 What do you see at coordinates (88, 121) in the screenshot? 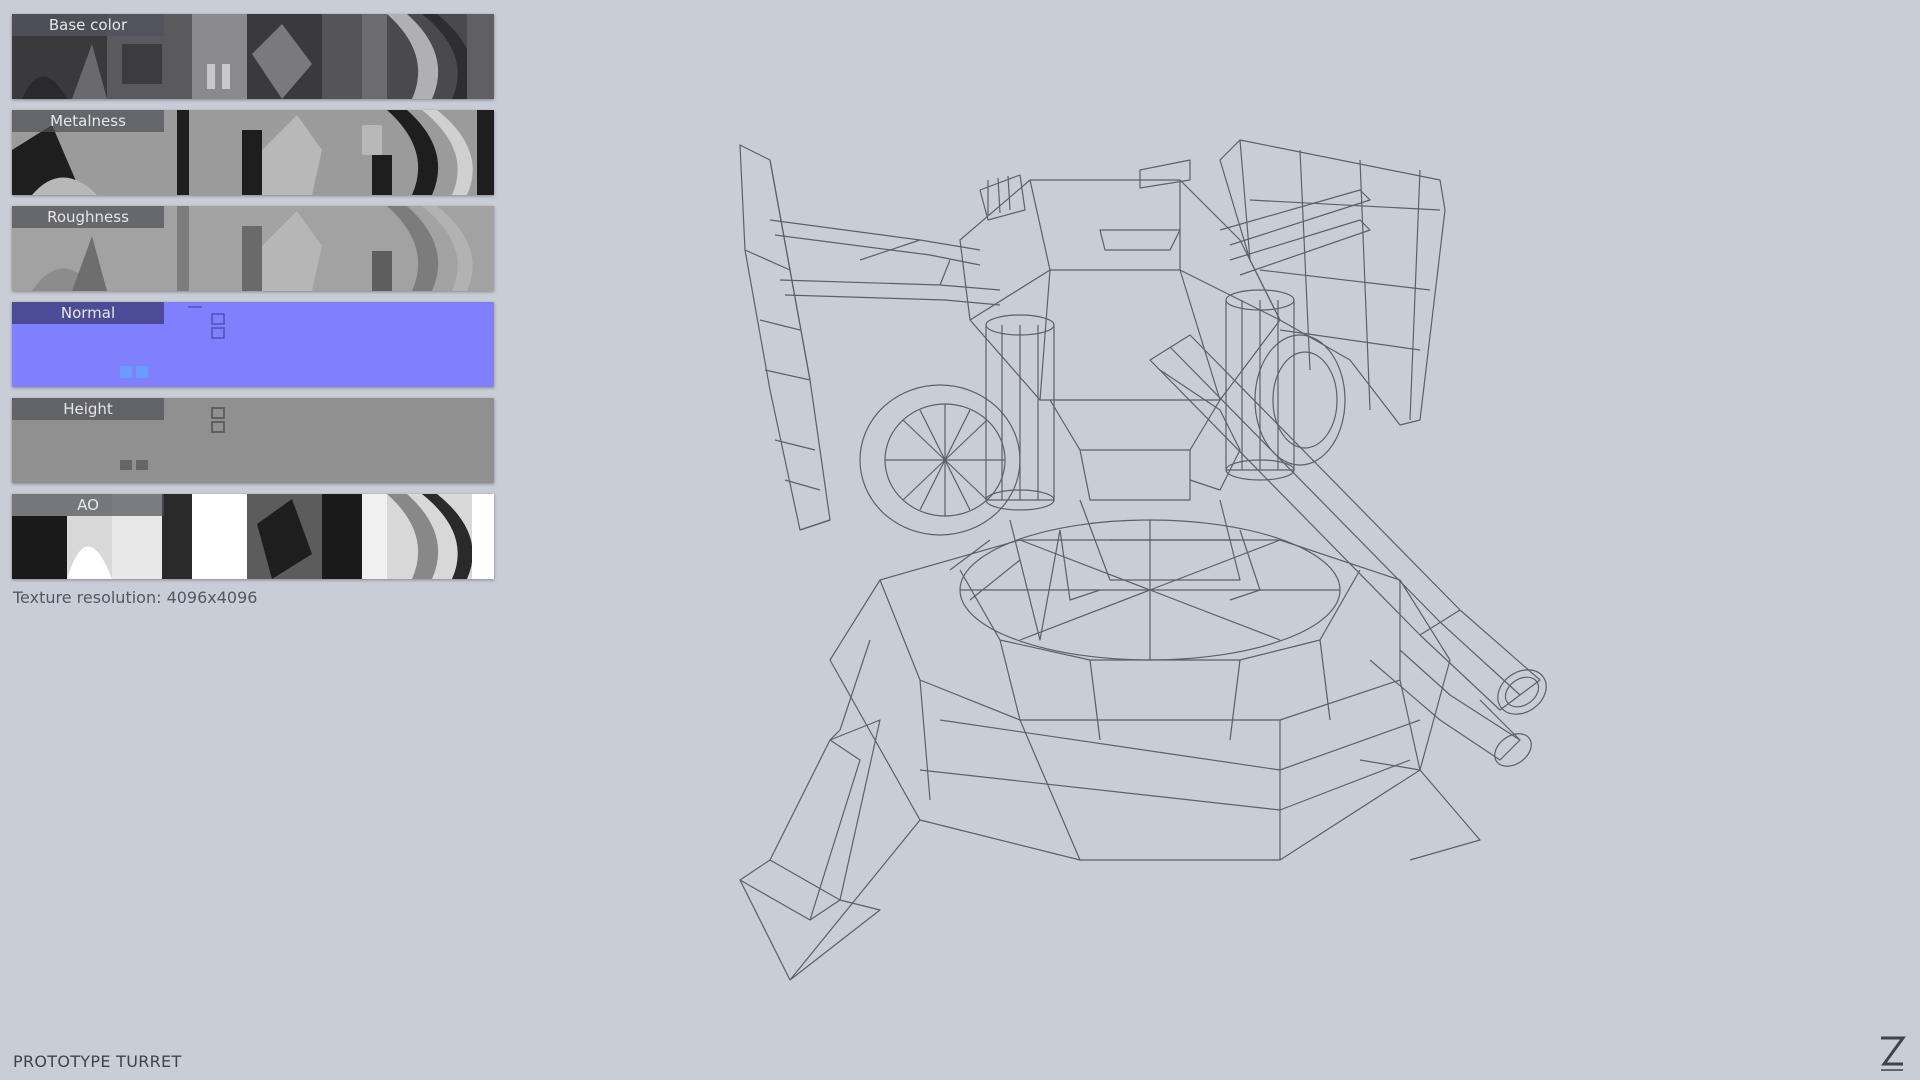
I see `texture-label: Metalness` at bounding box center [88, 121].